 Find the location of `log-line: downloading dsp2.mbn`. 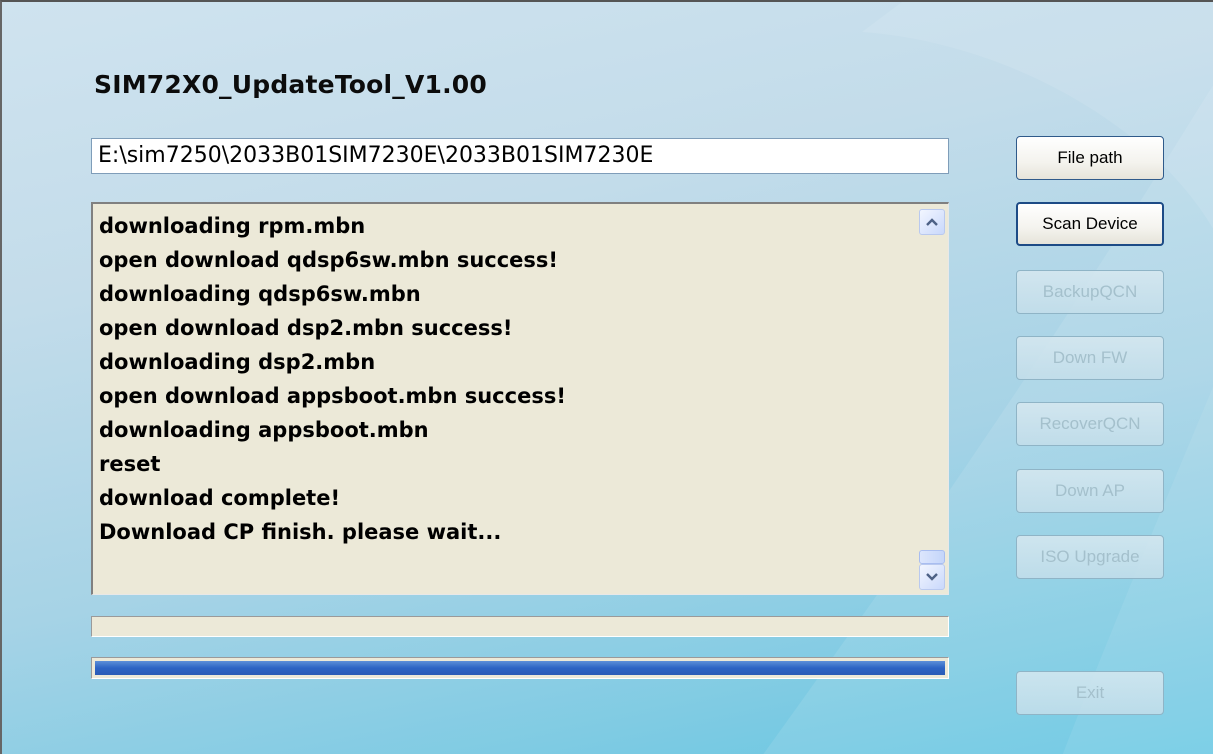

log-line: downloading dsp2.mbn is located at coordinates (237, 362).